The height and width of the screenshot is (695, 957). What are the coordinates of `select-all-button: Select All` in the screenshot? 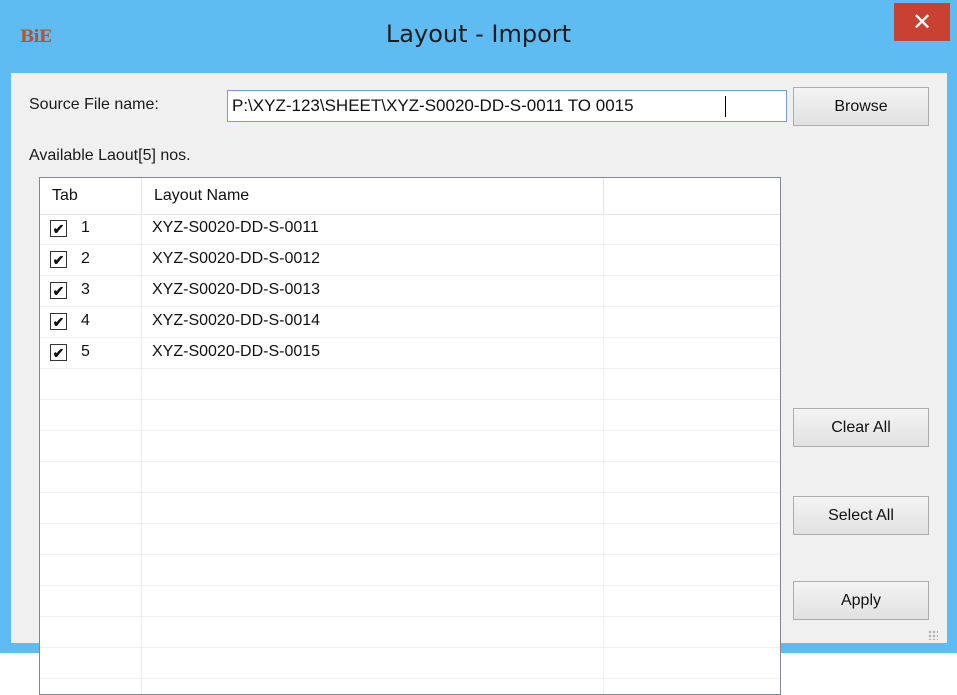 It's located at (861, 515).